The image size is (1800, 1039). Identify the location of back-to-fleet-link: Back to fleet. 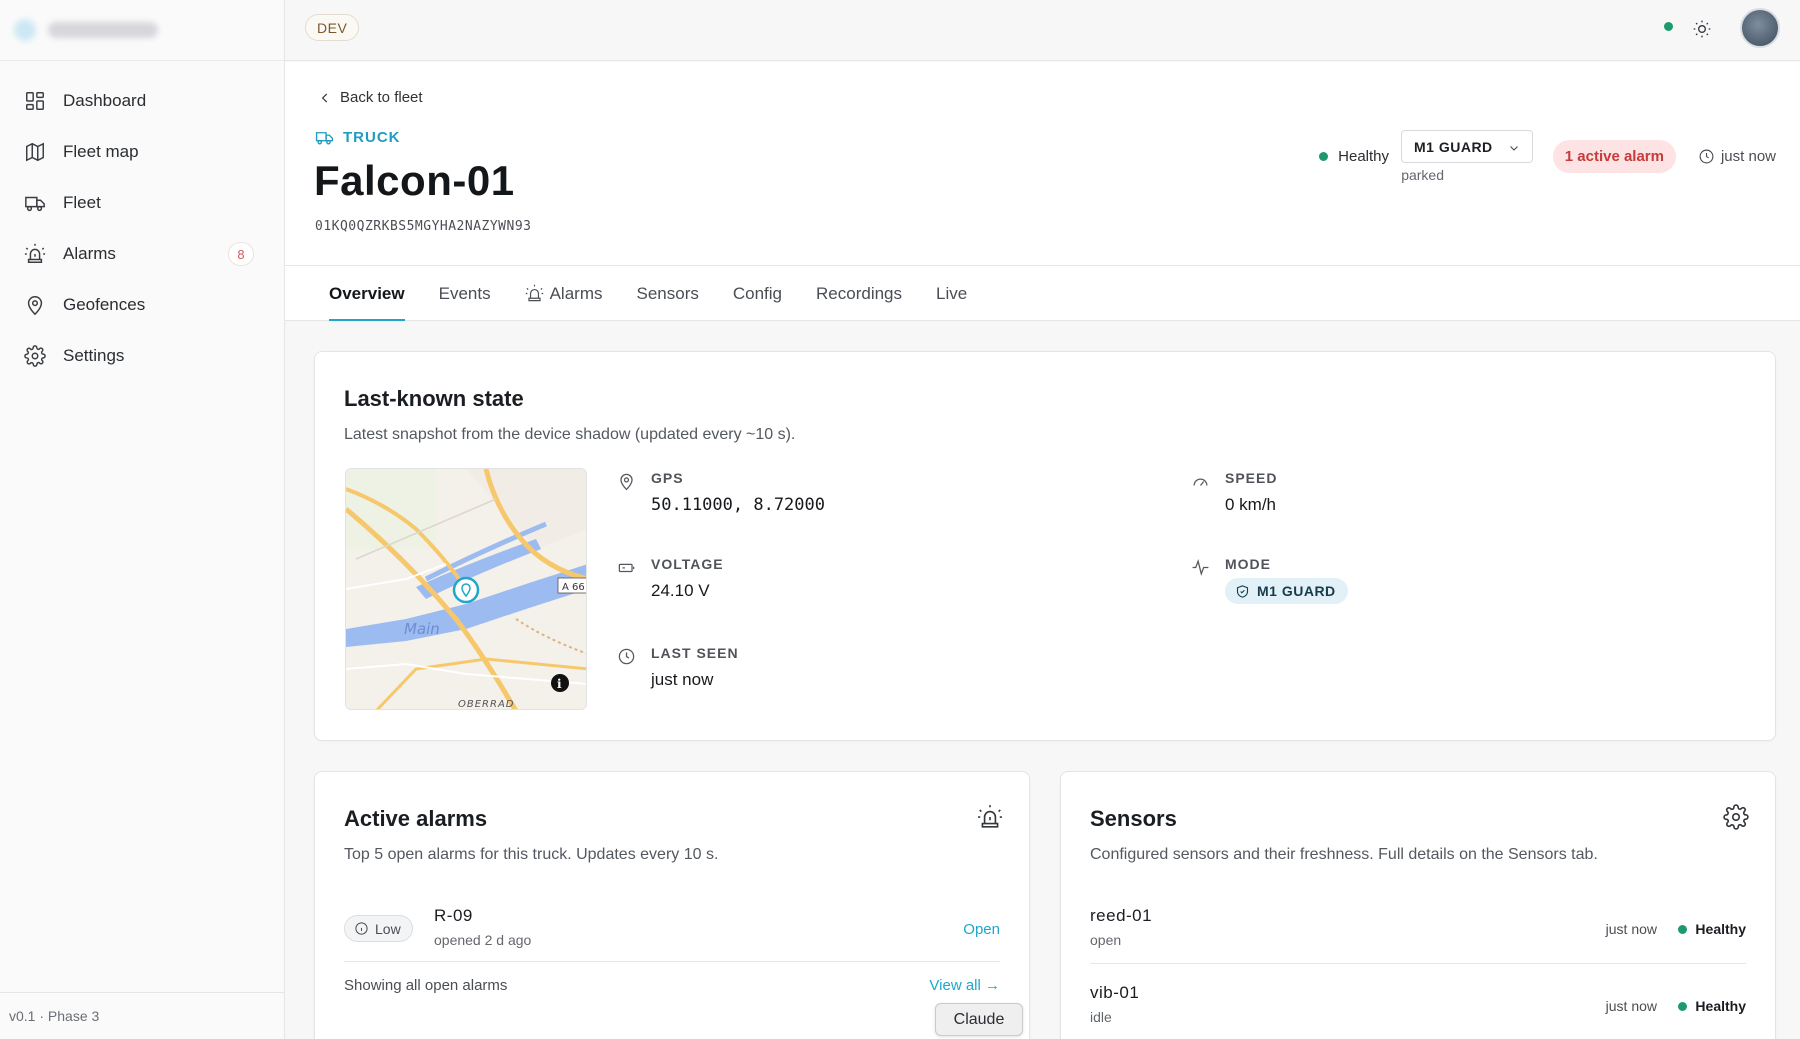
(370, 97).